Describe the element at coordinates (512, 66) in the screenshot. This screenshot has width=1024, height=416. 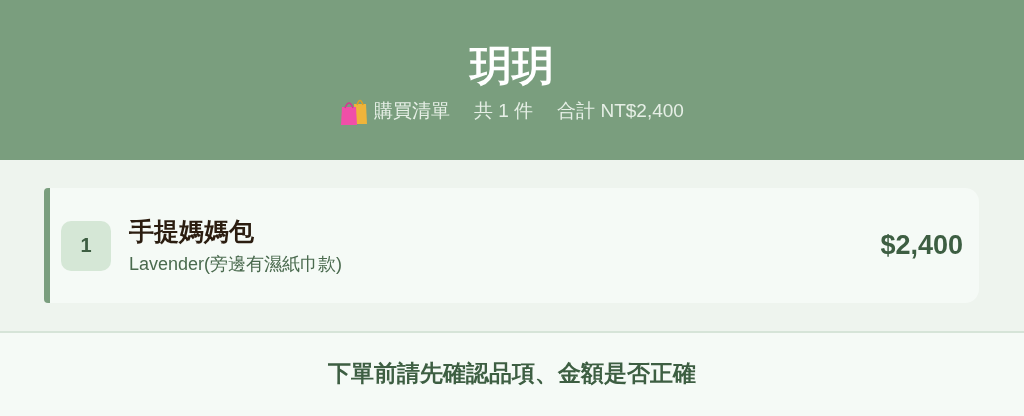
I see `page-title: 玥玥` at that location.